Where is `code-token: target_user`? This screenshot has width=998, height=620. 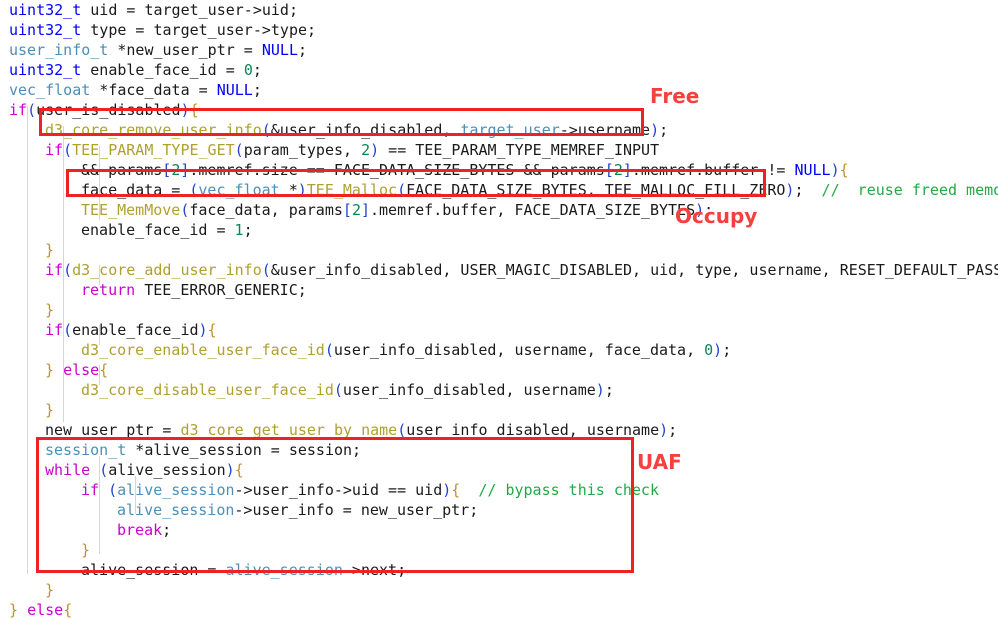 code-token: target_user is located at coordinates (510, 130).